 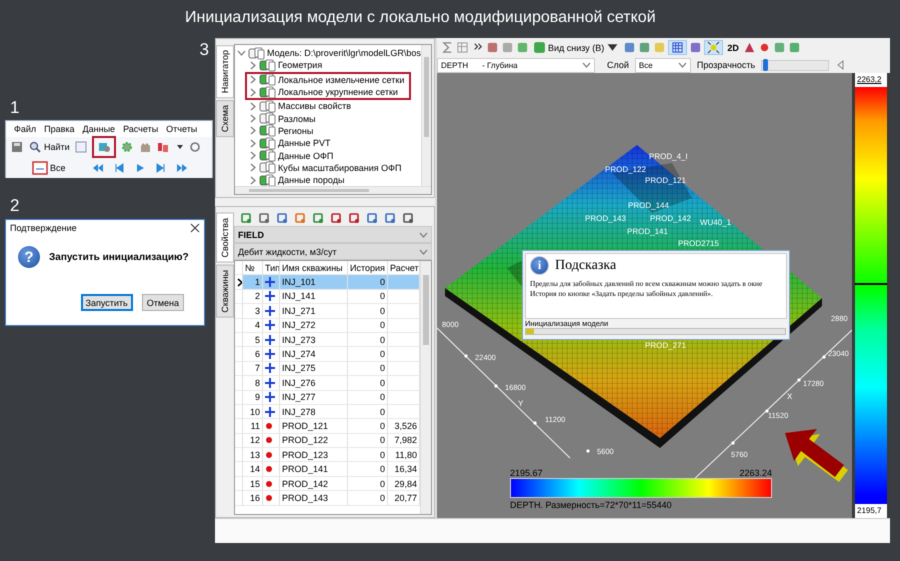 I want to click on layer-label: Слой, so click(x=618, y=65).